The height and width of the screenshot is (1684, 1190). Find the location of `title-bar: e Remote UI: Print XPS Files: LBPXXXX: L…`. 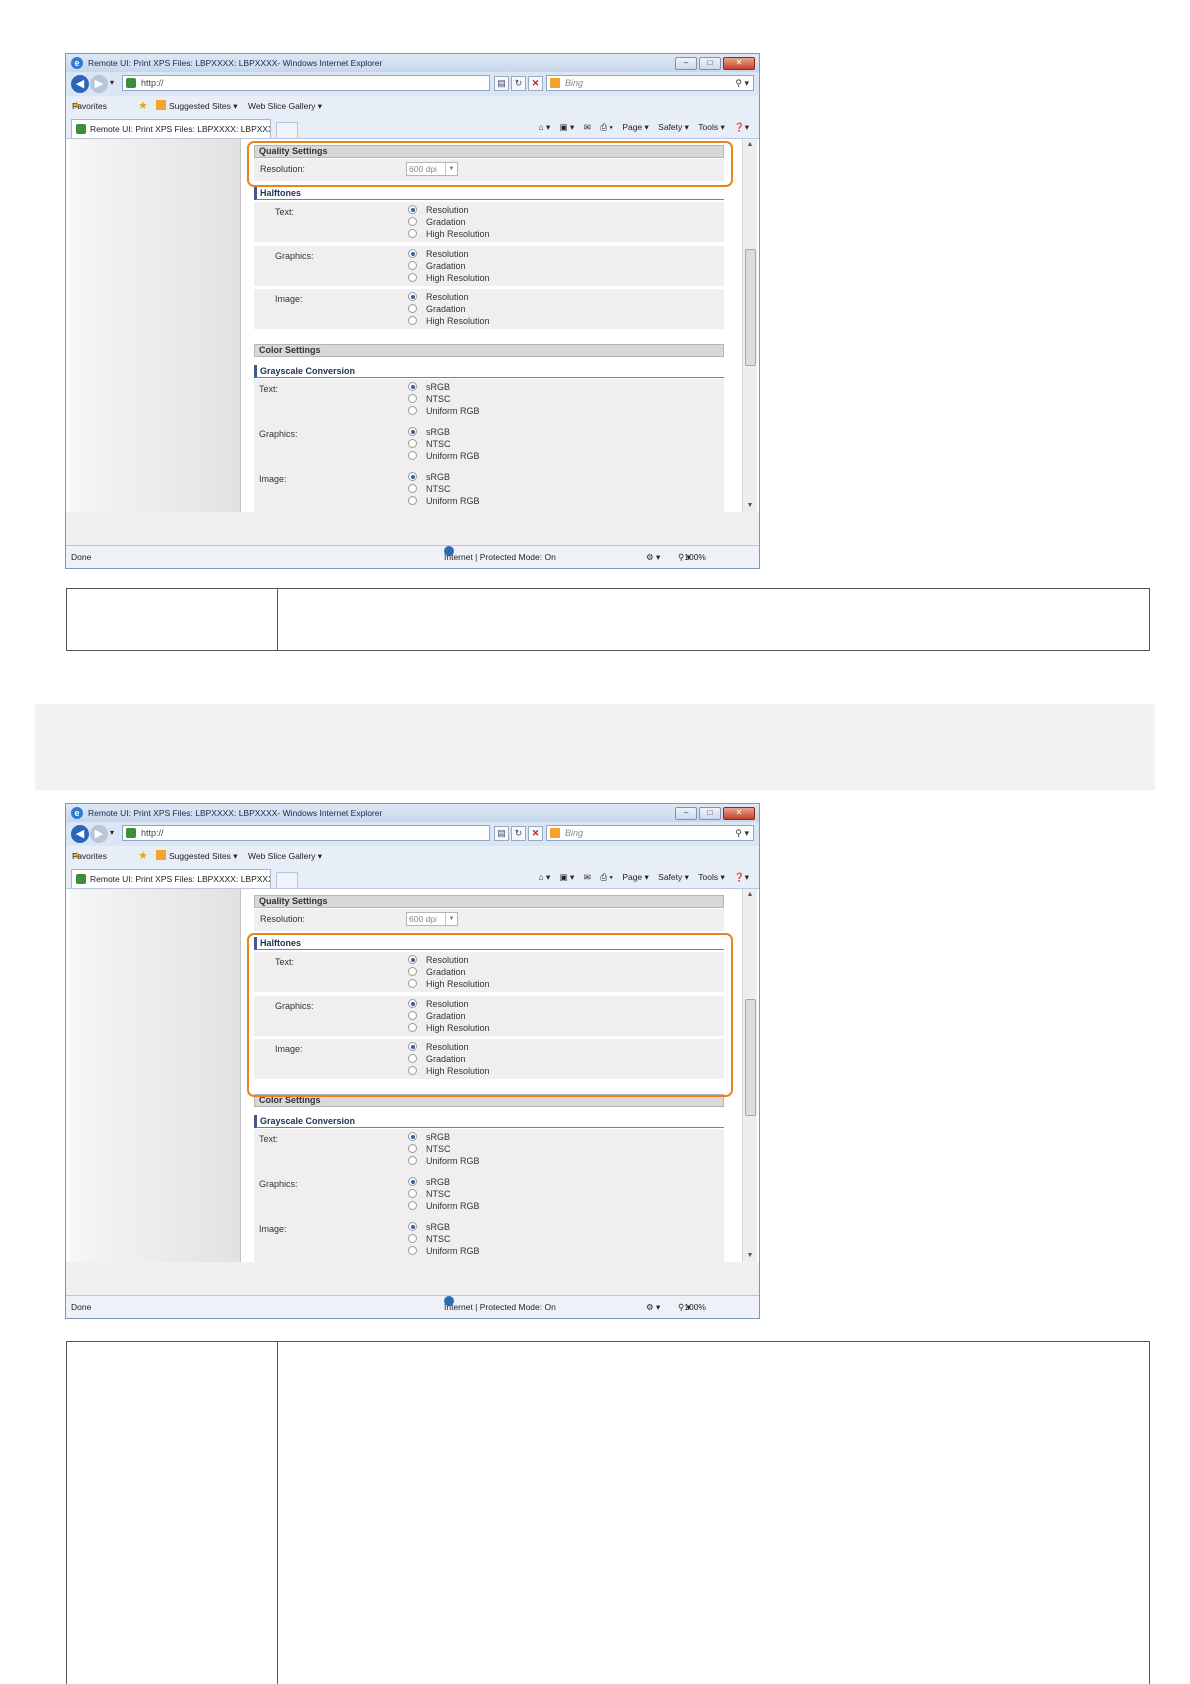

title-bar: e Remote UI: Print XPS Files: LBPXXXX: L… is located at coordinates (412, 63).